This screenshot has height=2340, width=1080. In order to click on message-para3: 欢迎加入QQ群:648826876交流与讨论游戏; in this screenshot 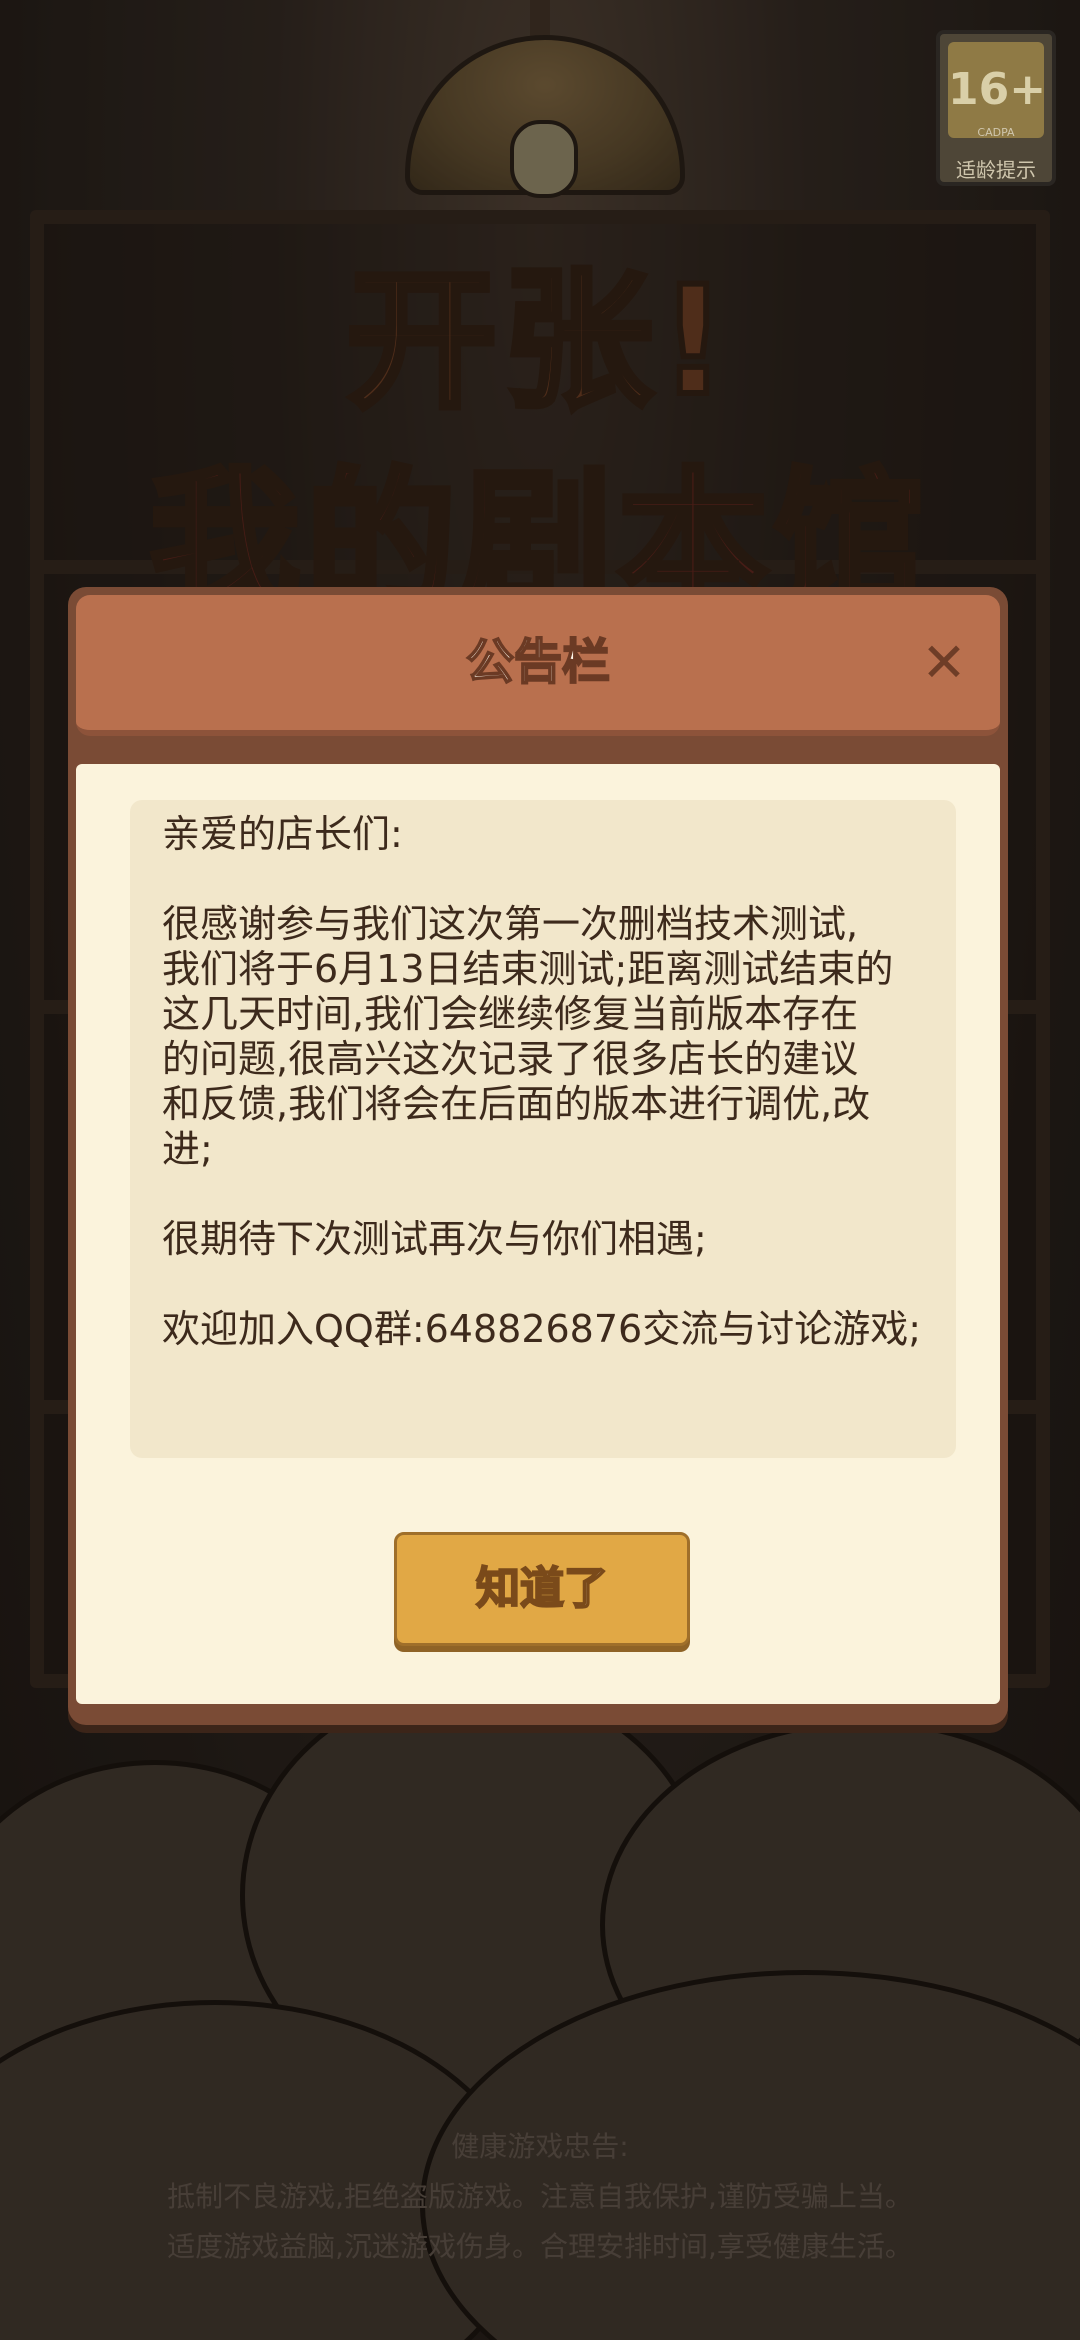, I will do `click(542, 1329)`.